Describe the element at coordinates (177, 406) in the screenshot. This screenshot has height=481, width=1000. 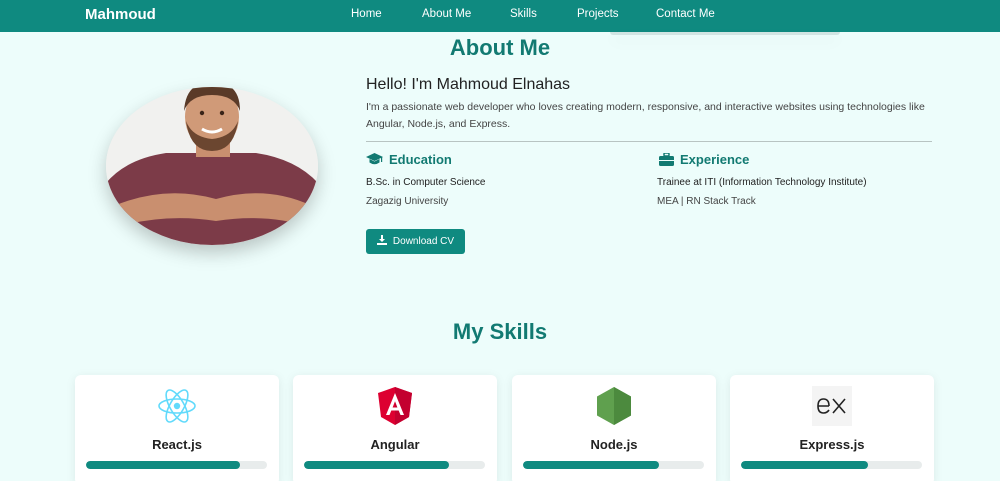
I see `react-icon` at that location.